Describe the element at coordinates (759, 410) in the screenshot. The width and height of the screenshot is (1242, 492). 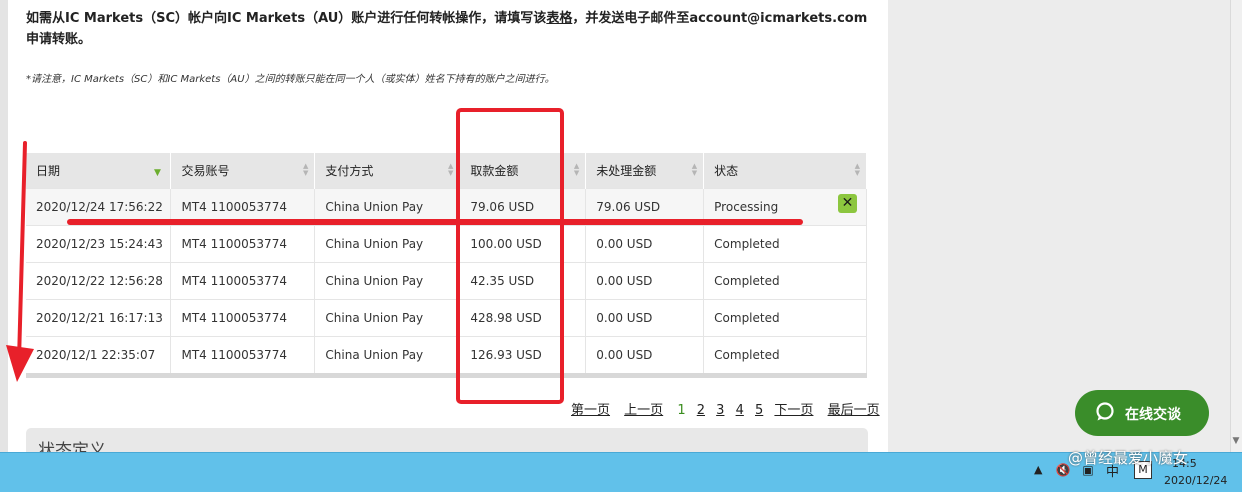
I see `pager-page-5: 5` at that location.